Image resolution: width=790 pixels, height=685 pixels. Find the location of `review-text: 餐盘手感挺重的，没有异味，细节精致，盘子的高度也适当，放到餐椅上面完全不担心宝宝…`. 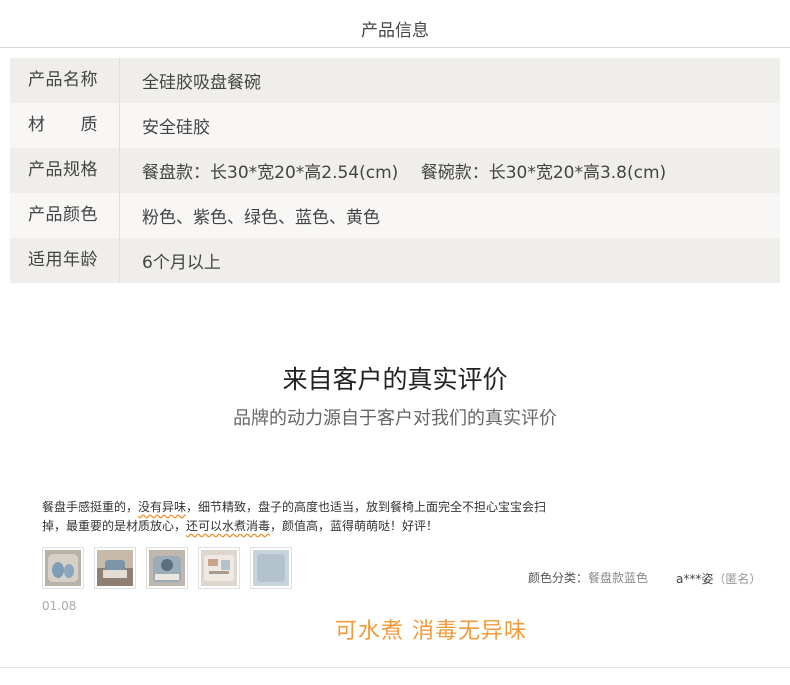

review-text: 餐盘手感挺重的，没有异味，细节精致，盘子的高度也适当，放到餐椅上面完全不担心宝宝… is located at coordinates (297, 517).